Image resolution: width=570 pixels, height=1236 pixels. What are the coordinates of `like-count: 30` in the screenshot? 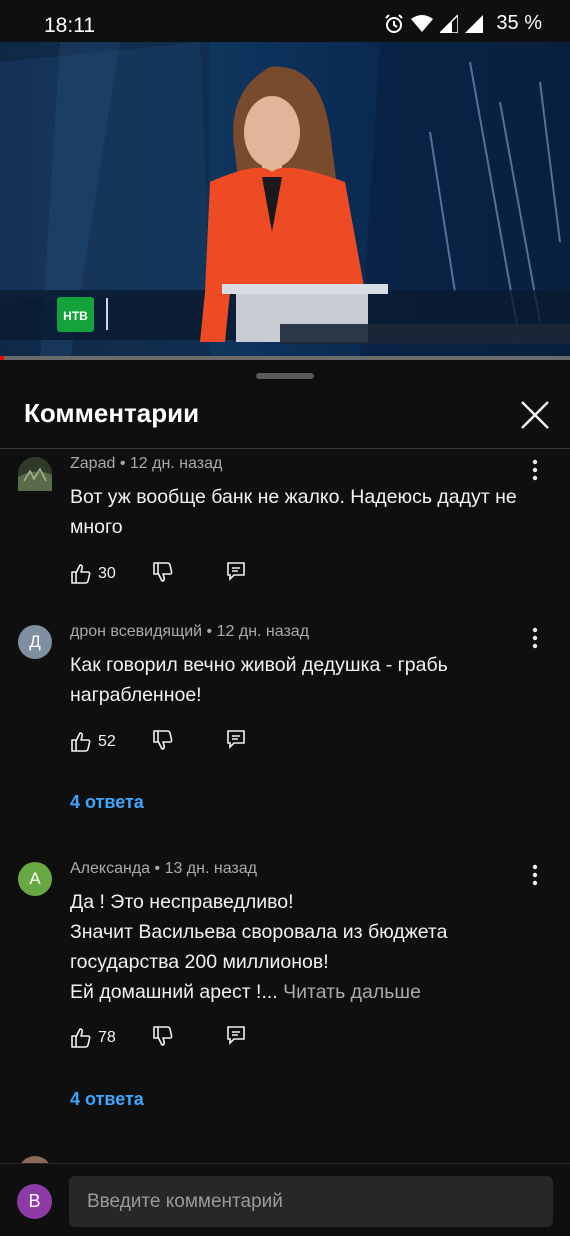 It's located at (107, 573).